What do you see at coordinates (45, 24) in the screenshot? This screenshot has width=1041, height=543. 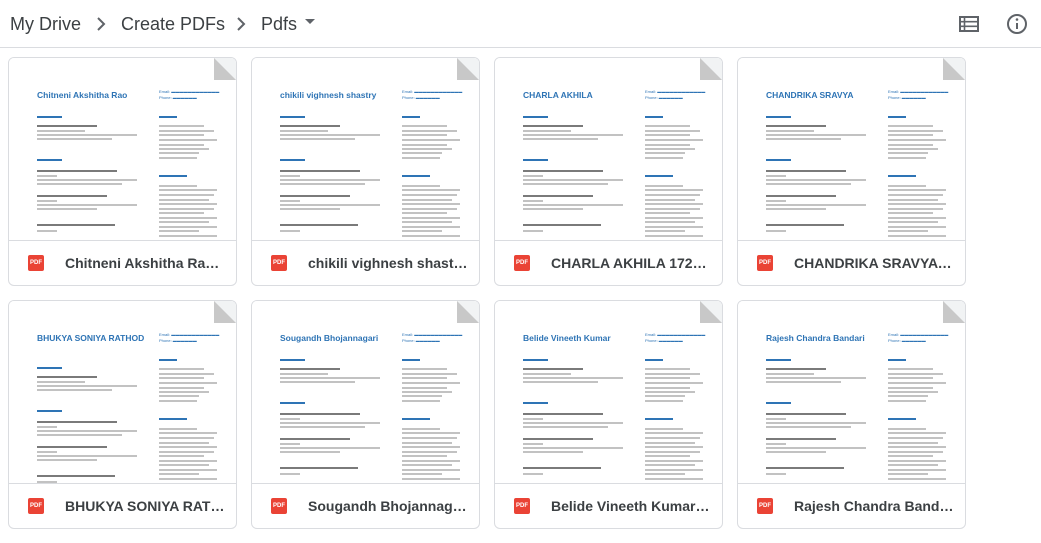 I see `breadcrumb-my-drive: My Drive` at bounding box center [45, 24].